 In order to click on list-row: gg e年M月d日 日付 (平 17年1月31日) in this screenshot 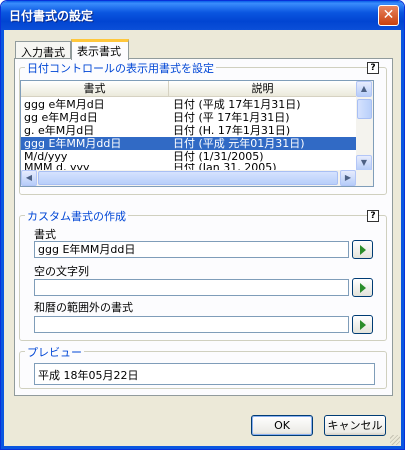, I will do `click(189, 117)`.